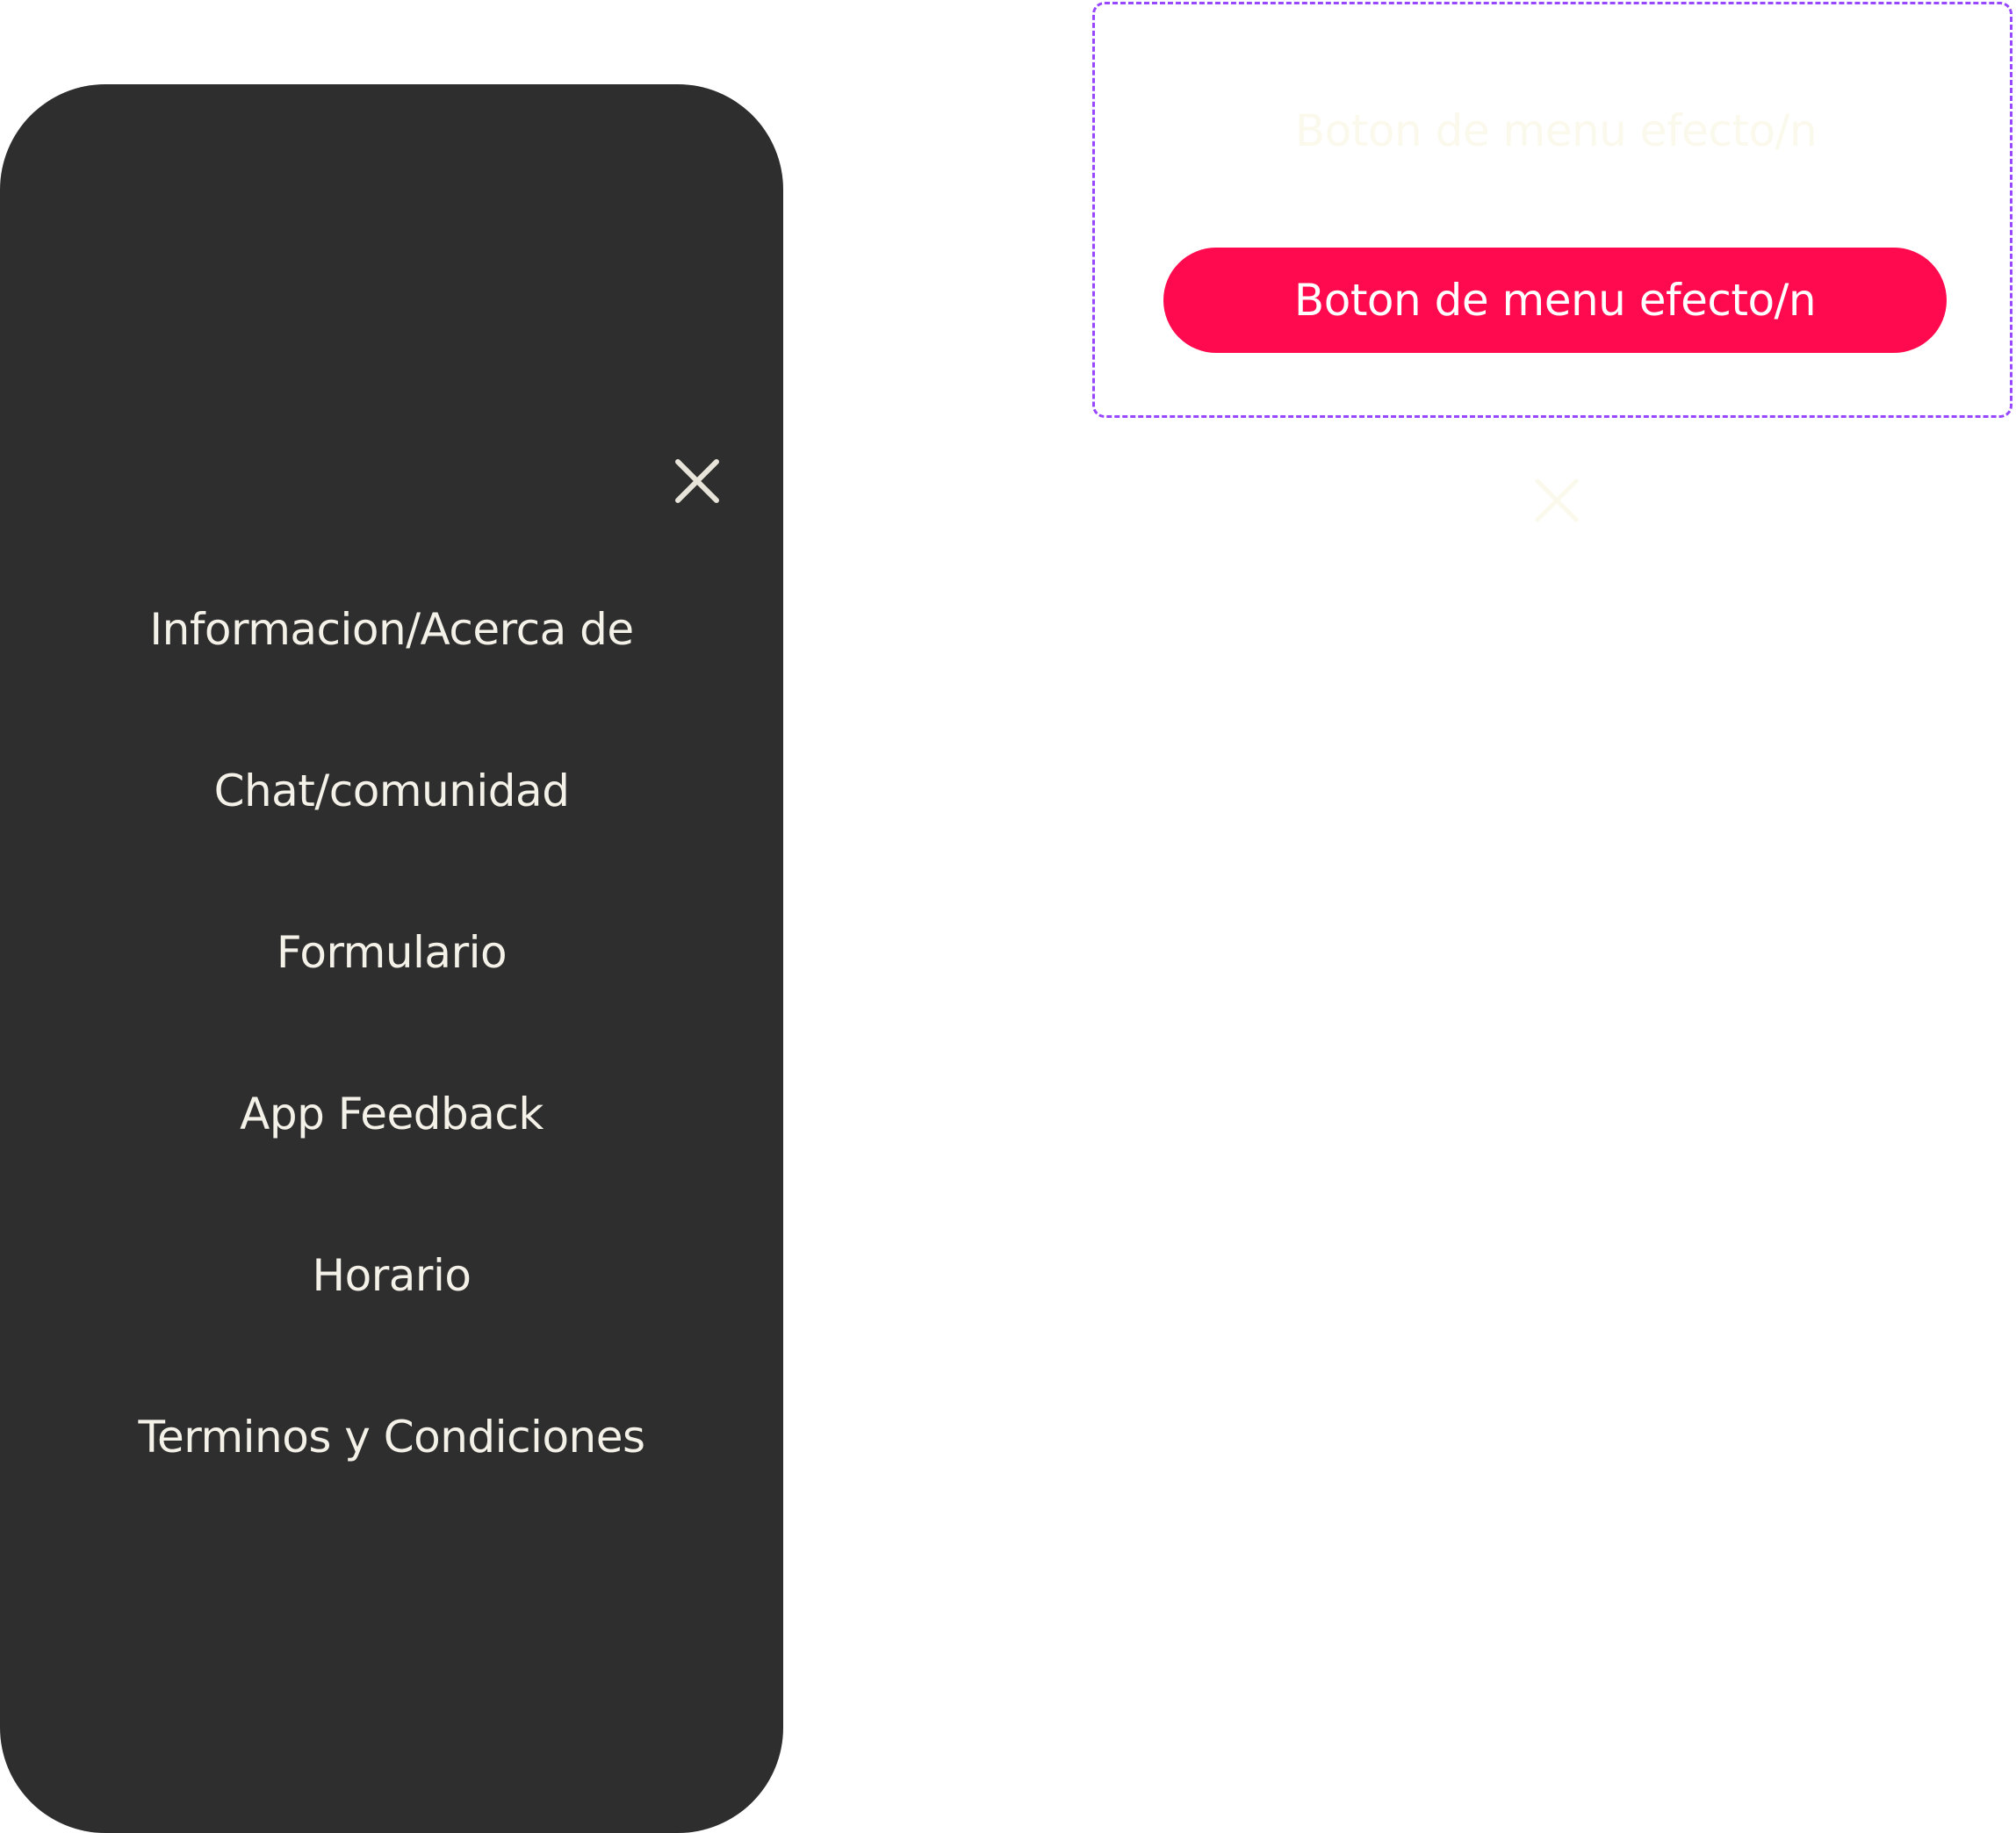  Describe the element at coordinates (391, 1437) in the screenshot. I see `menu-item-terminos: Terminos y Condiciones` at that location.